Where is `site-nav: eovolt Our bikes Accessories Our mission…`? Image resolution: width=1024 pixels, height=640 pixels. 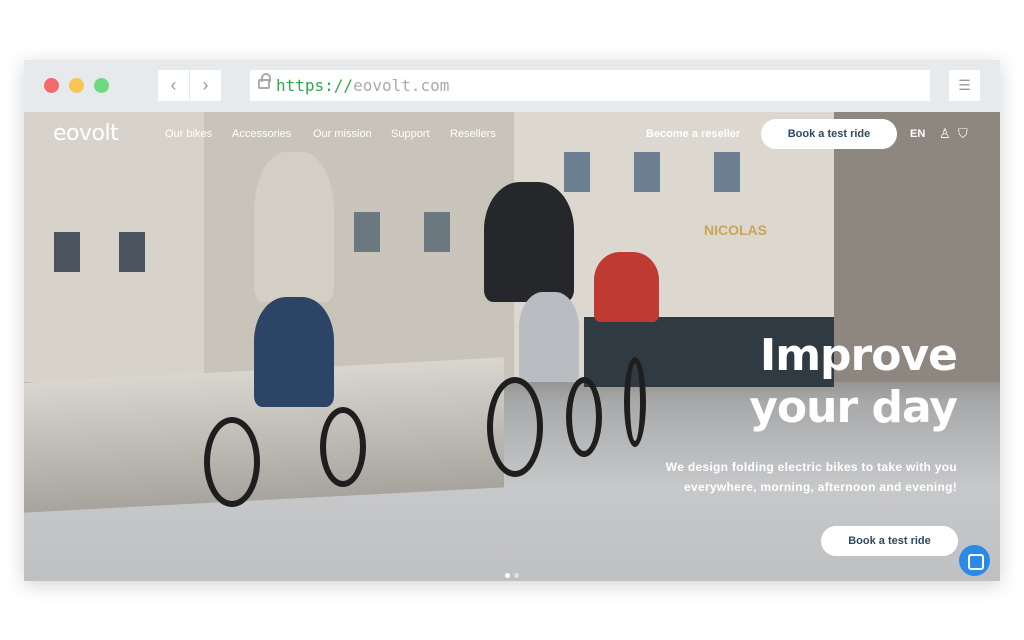
site-nav: eovolt Our bikes Accessories Our mission… is located at coordinates (512, 134).